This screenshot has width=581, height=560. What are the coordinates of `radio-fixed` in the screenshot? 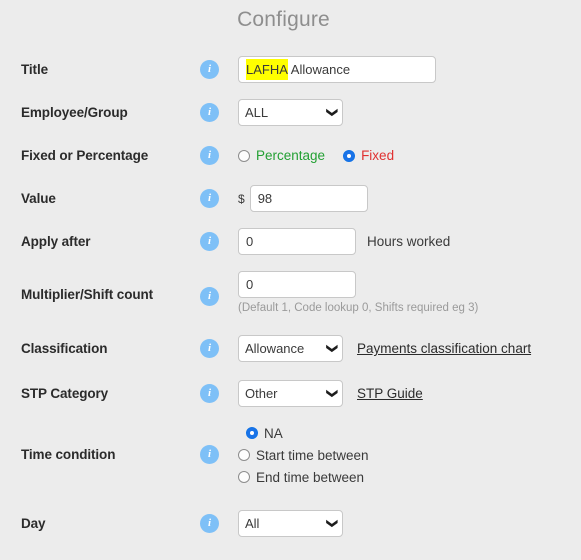 It's located at (349, 155).